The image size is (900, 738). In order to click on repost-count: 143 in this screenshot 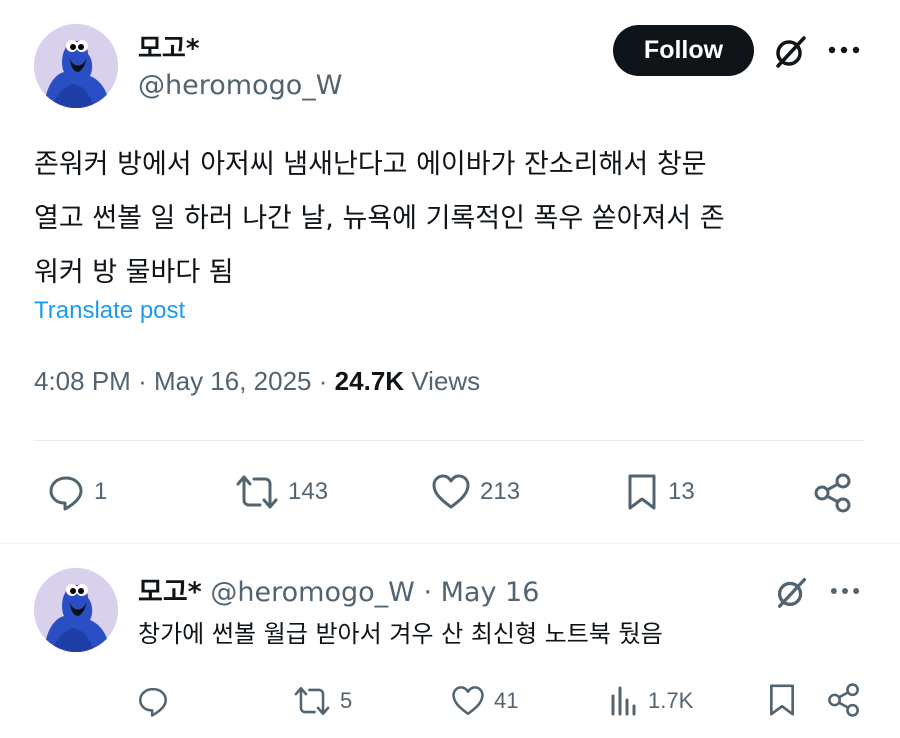, I will do `click(308, 491)`.